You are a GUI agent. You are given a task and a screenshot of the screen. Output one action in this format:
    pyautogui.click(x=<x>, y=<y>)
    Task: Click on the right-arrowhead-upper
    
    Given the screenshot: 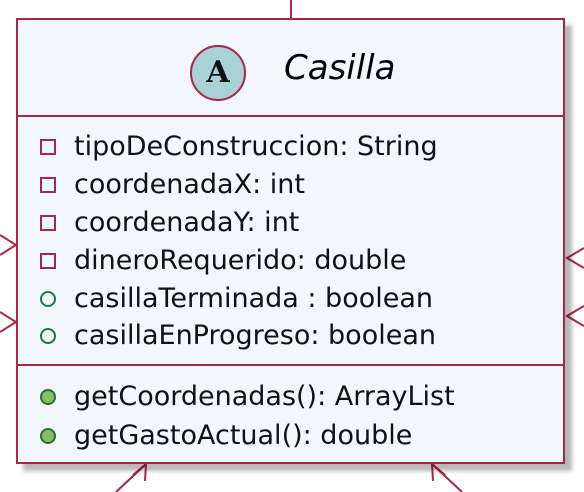 What is the action you would take?
    pyautogui.click(x=574, y=258)
    